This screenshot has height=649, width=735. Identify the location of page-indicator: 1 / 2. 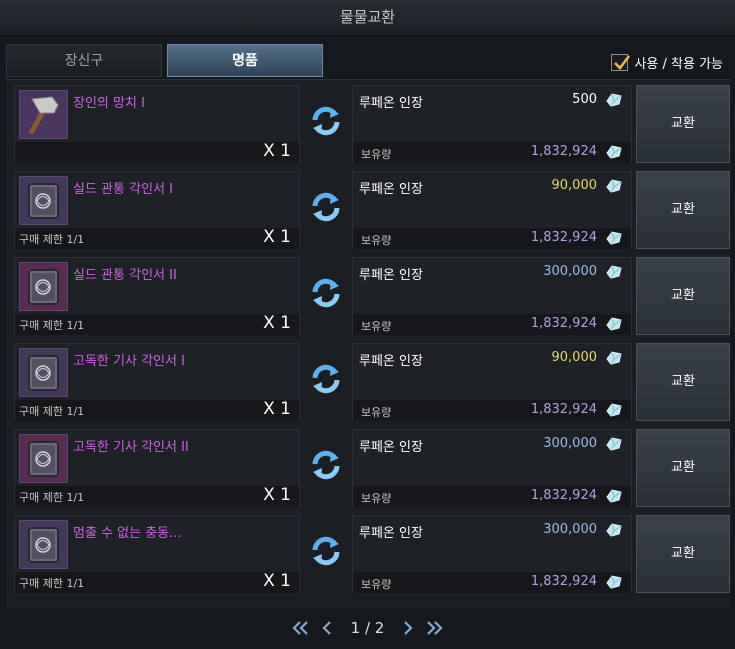
(367, 628).